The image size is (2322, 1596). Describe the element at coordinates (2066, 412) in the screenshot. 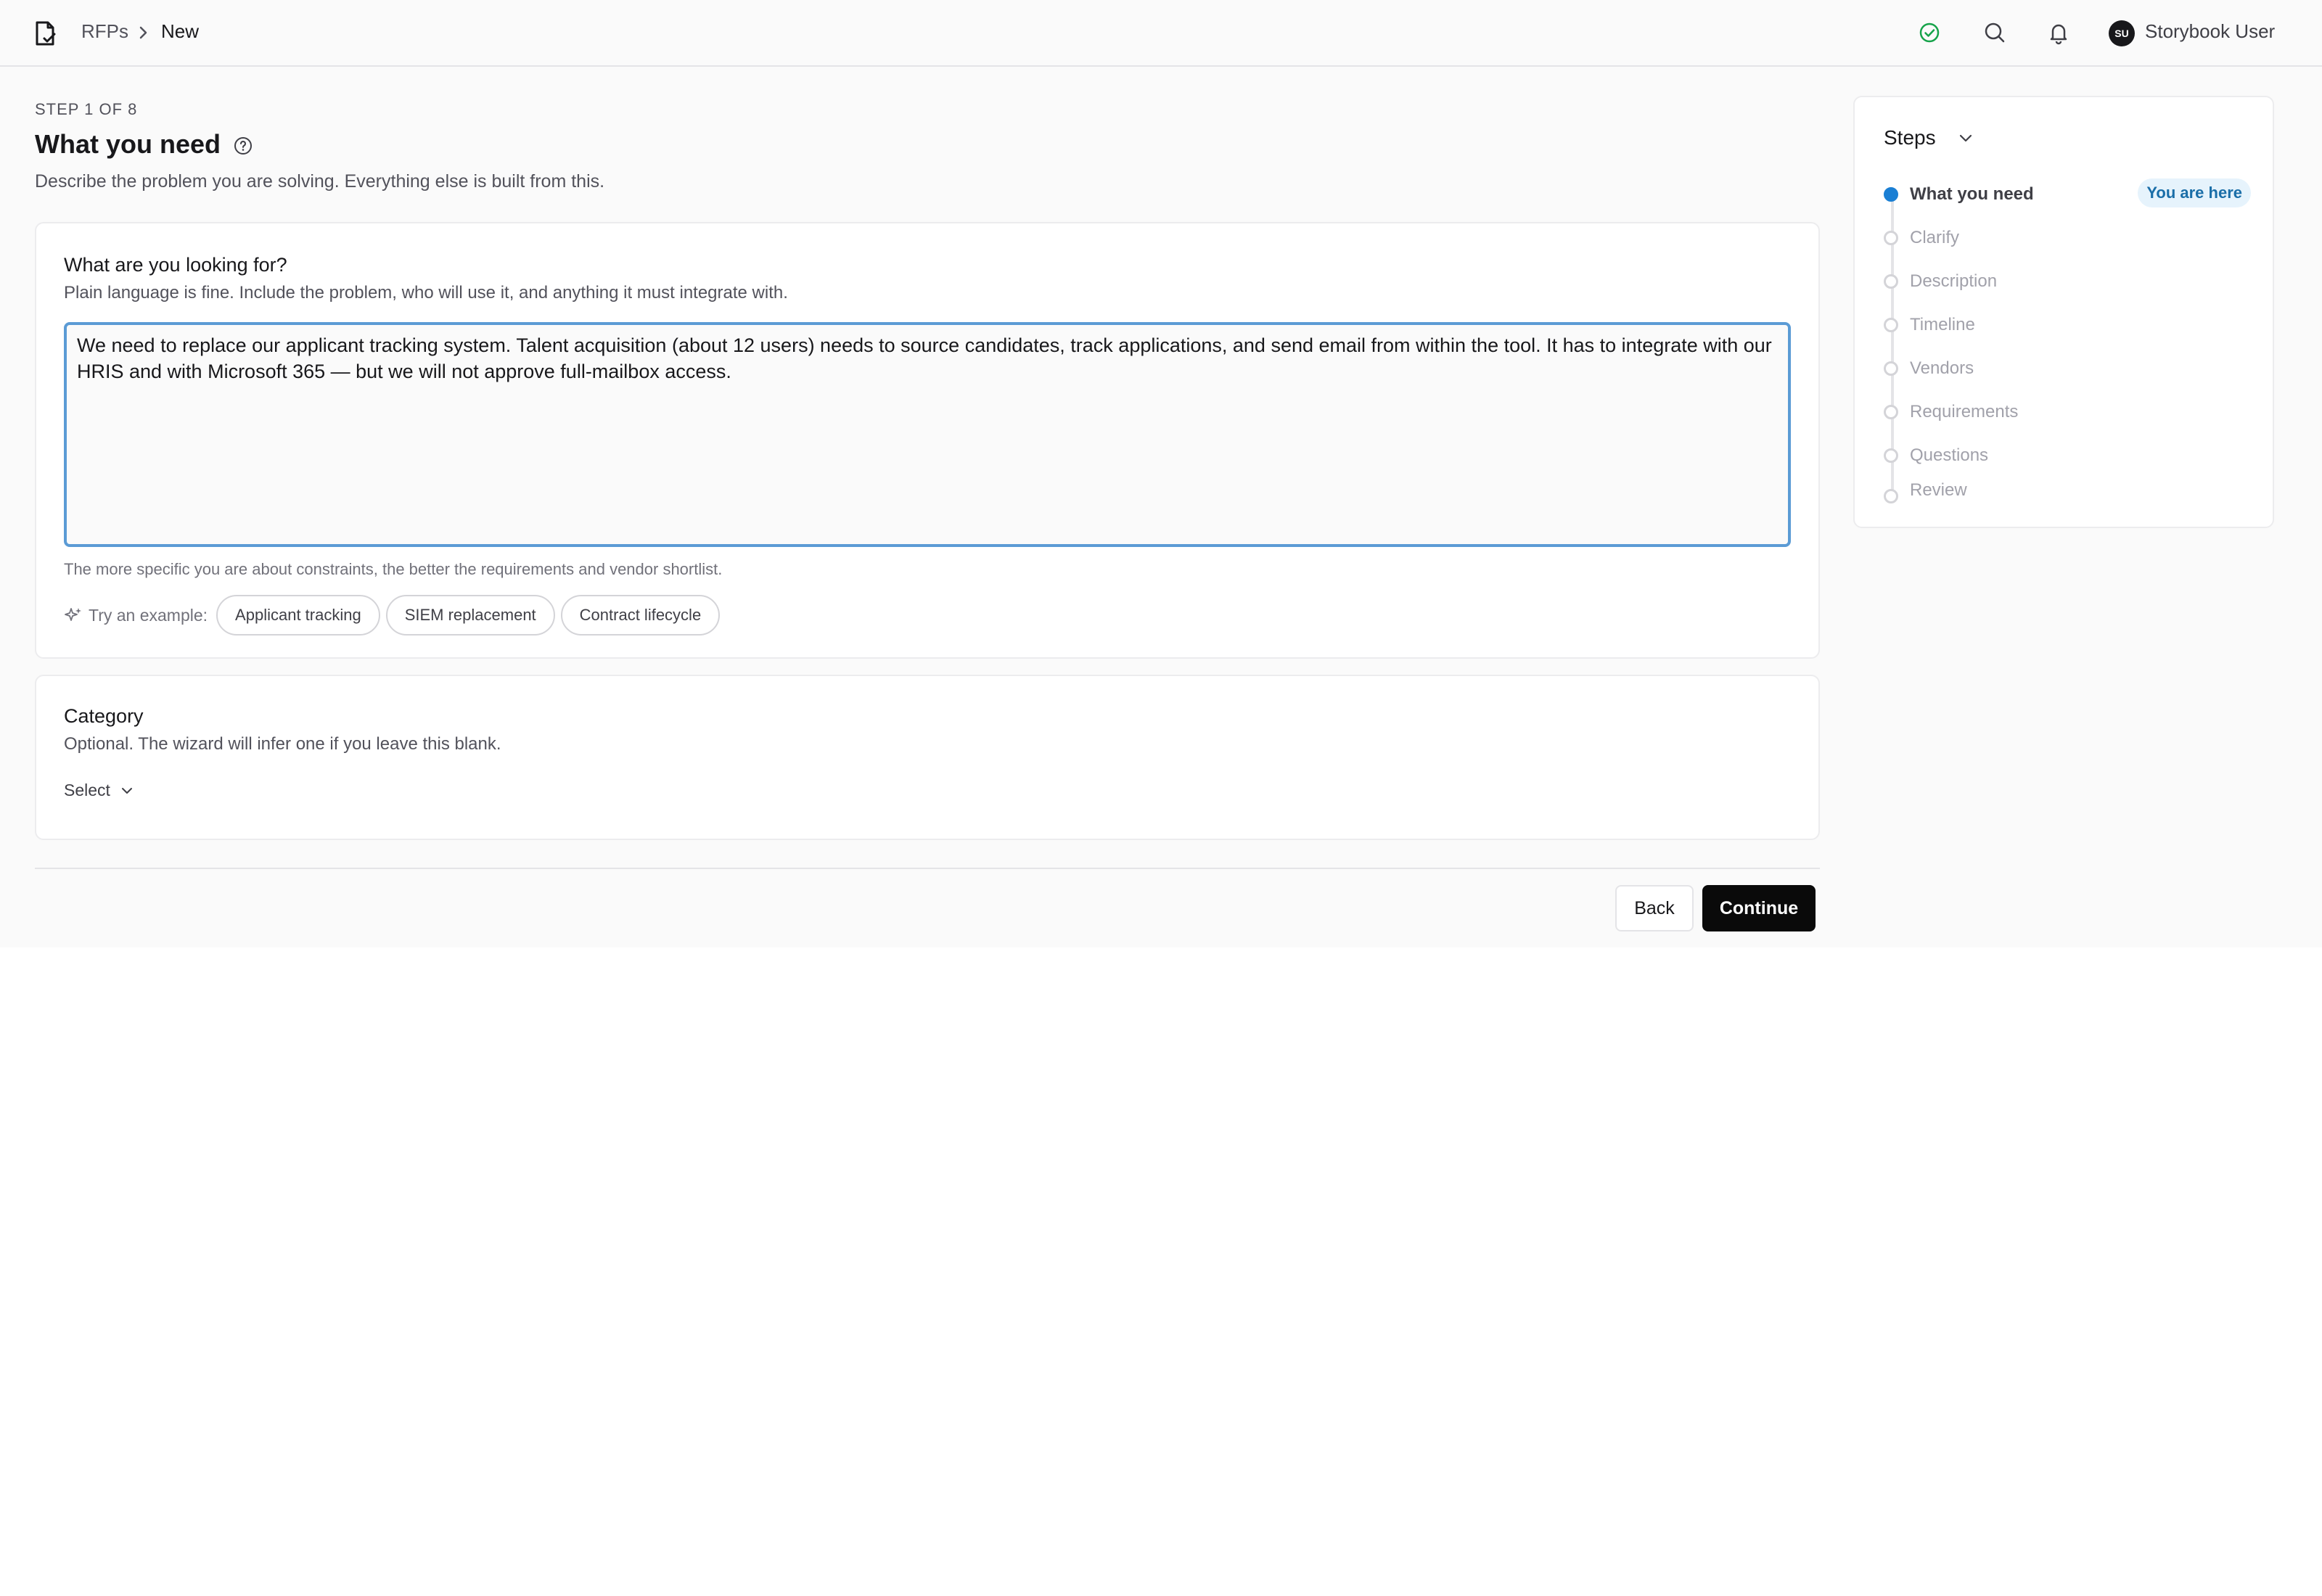

I see `step-item-requirements: Requirements` at that location.